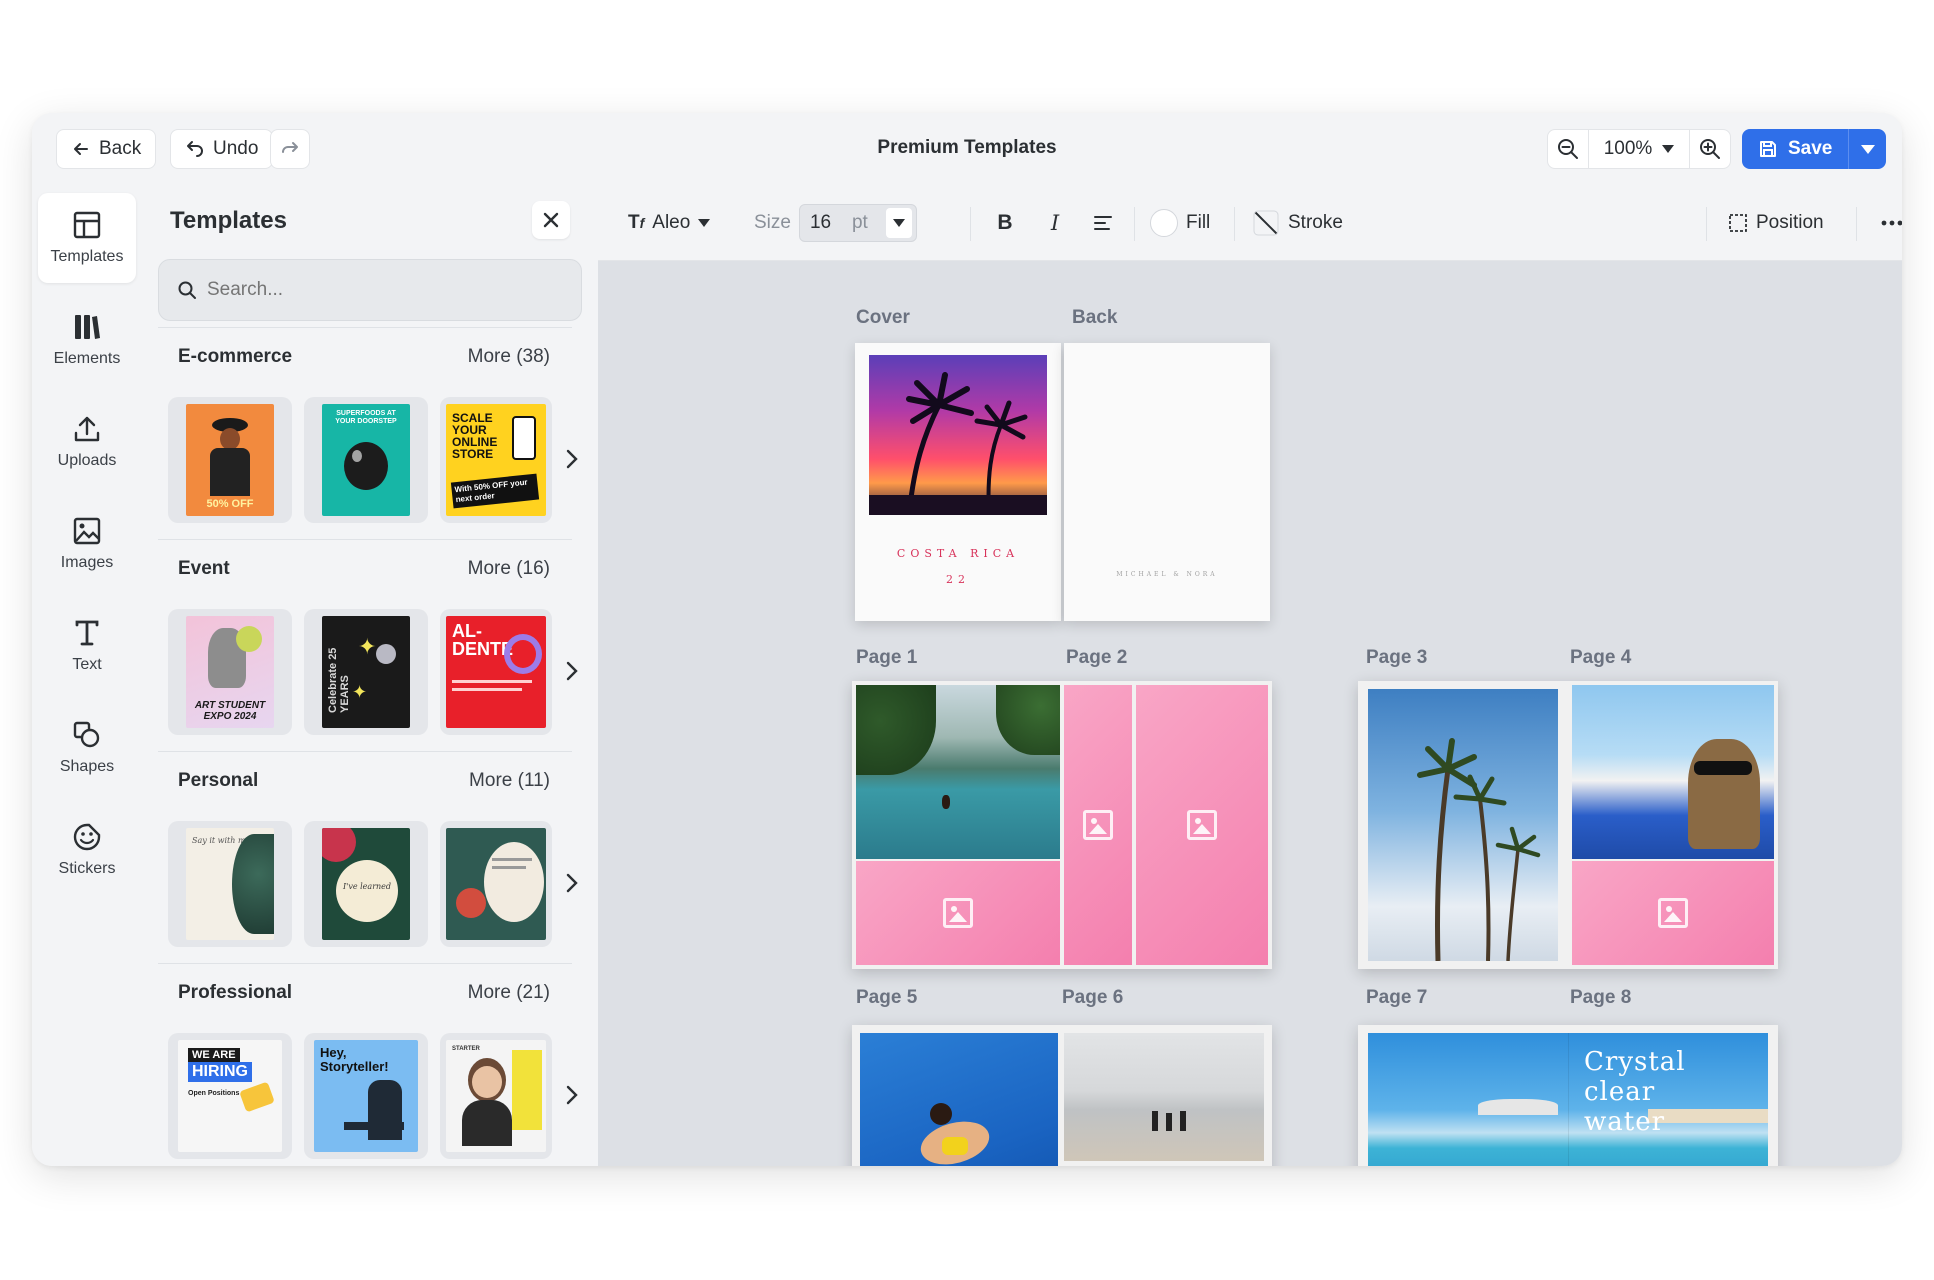  What do you see at coordinates (1055, 223) in the screenshot?
I see `italic-button: I` at bounding box center [1055, 223].